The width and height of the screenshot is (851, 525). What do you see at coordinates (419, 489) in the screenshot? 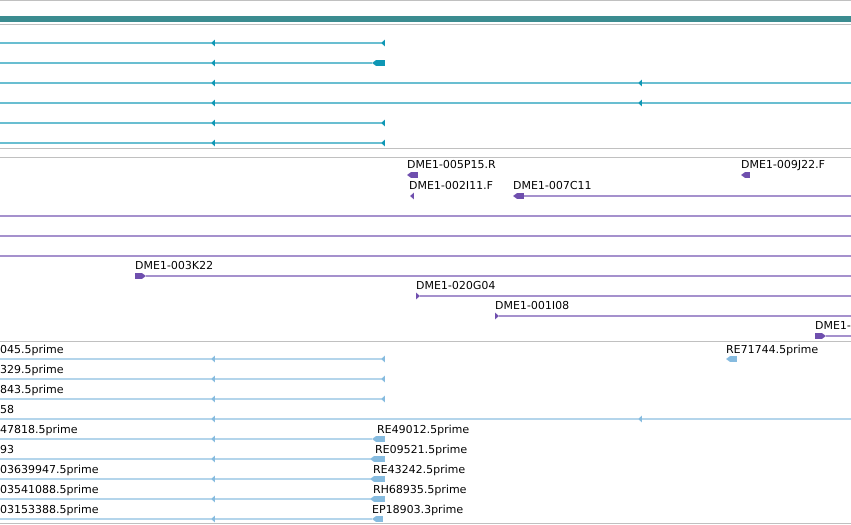
I see `feature-label: RH68935.5prime` at bounding box center [419, 489].